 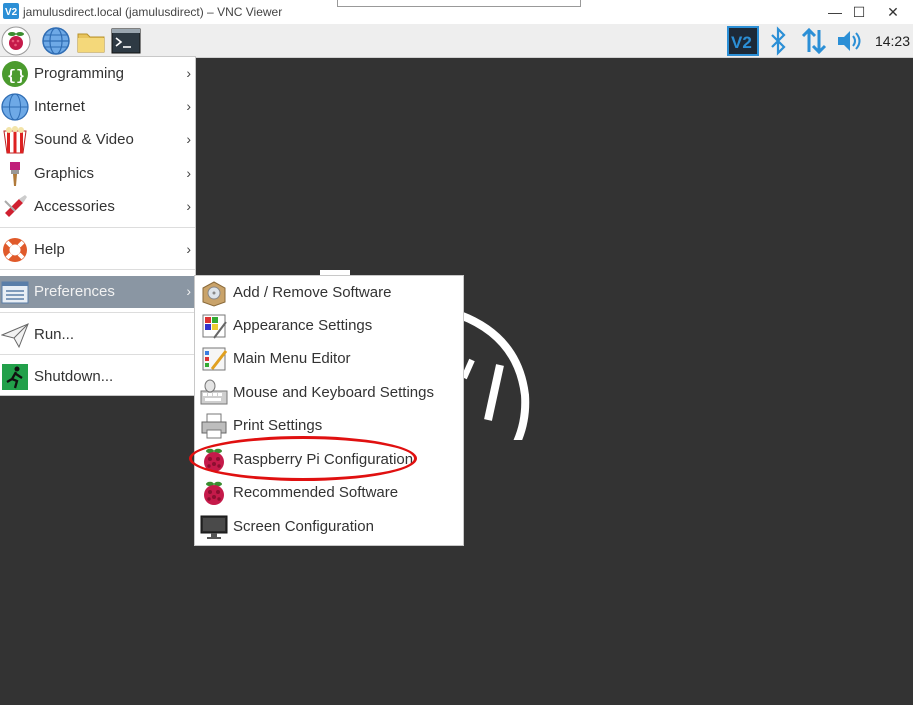 I want to click on vnc-viewer-app-icon: V2, so click(x=11, y=11).